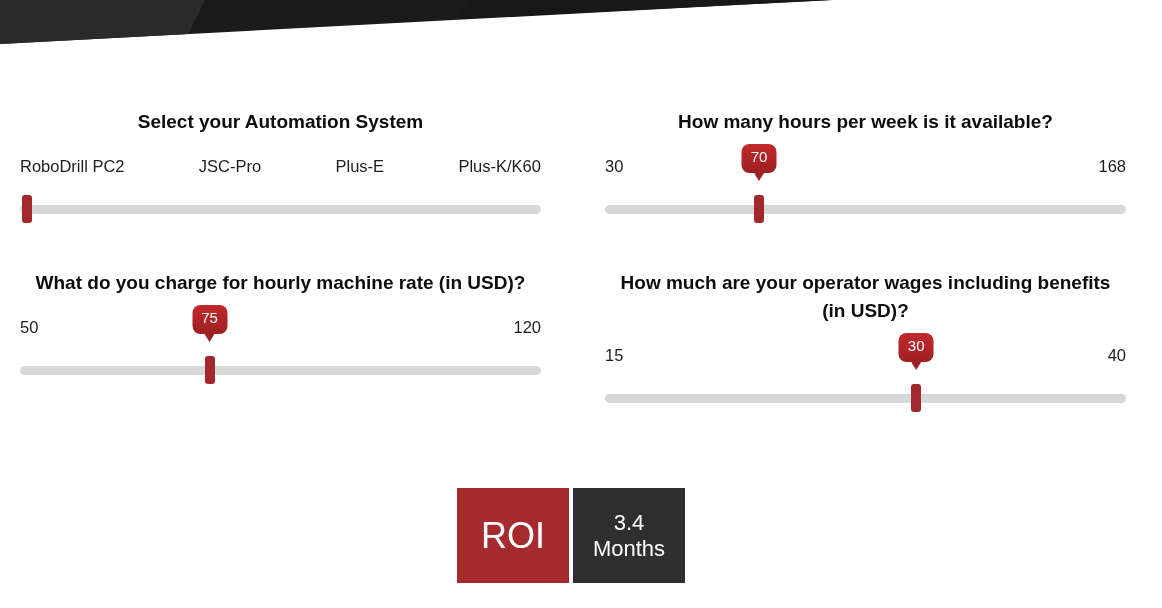  Describe the element at coordinates (865, 297) in the screenshot. I see `question-title: How much are your operator wages including benefits (in USD)?` at that location.